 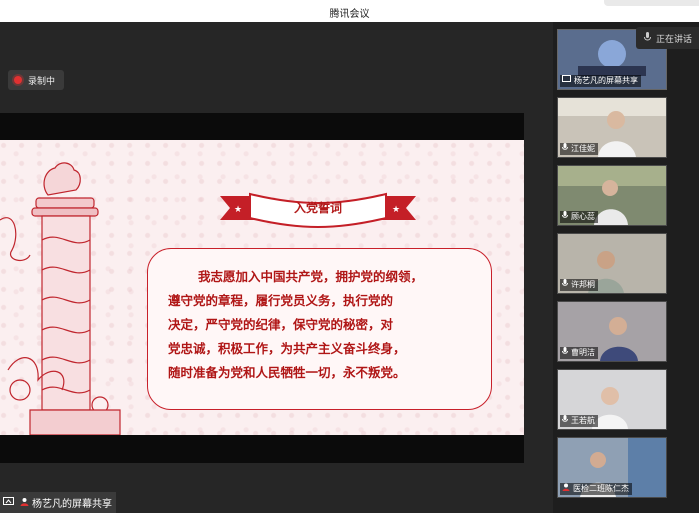 What do you see at coordinates (287, 348) in the screenshot?
I see `oath-line: 党忠诚，积极工作，为共产主义奋斗终身，` at bounding box center [287, 348].